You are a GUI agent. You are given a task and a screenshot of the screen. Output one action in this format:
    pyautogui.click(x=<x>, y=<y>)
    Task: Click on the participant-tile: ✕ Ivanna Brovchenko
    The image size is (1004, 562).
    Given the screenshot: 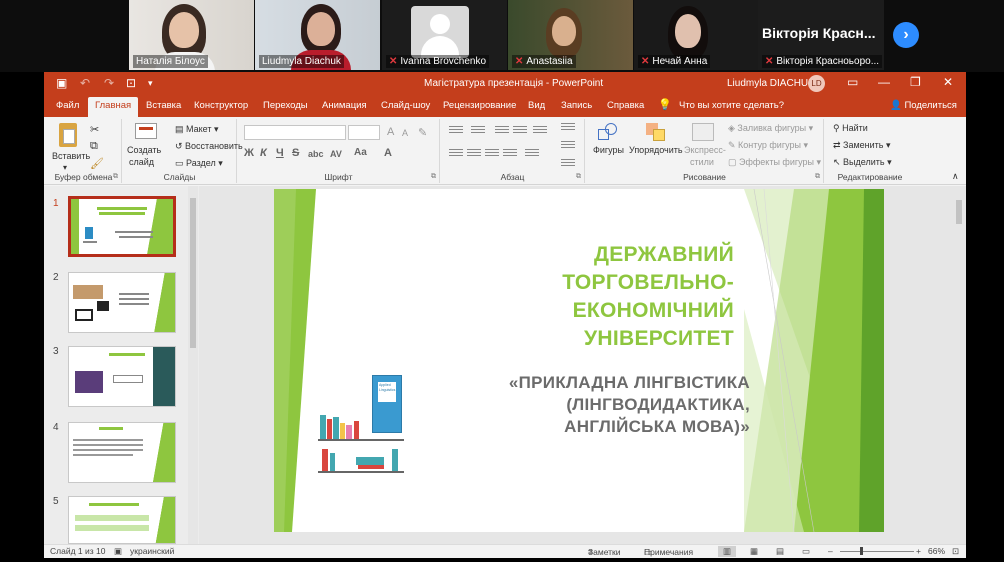 What is the action you would take?
    pyautogui.click(x=444, y=35)
    